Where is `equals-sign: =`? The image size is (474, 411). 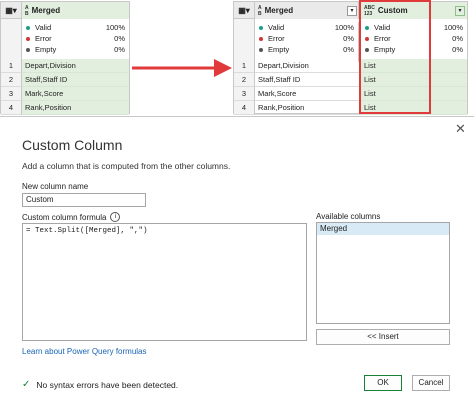 equals-sign: = is located at coordinates (28, 231).